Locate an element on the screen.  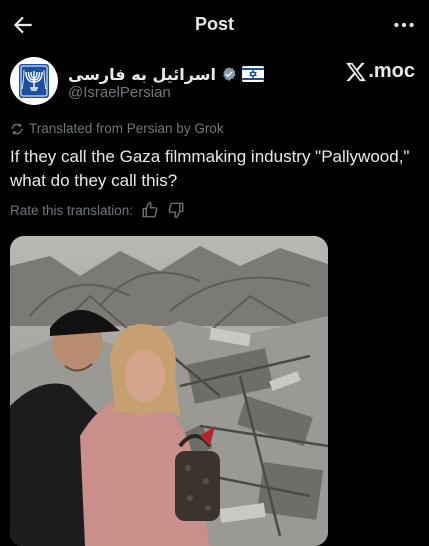
x-logo-icon is located at coordinates (356, 71).